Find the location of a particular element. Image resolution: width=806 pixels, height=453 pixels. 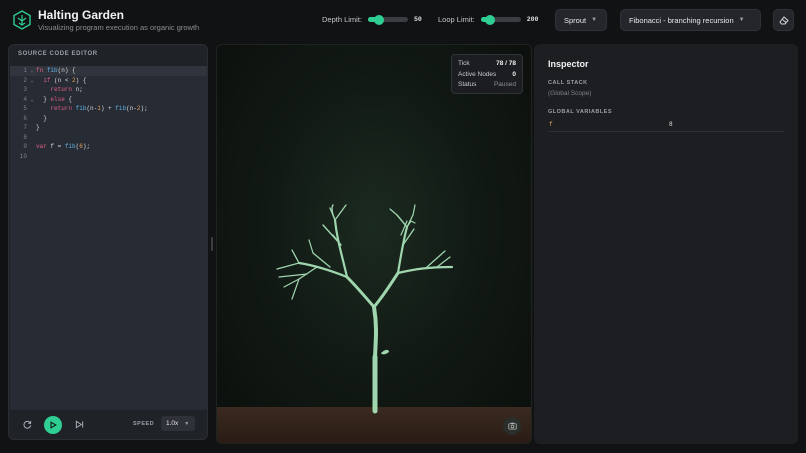

snapshot-button is located at coordinates (512, 426).